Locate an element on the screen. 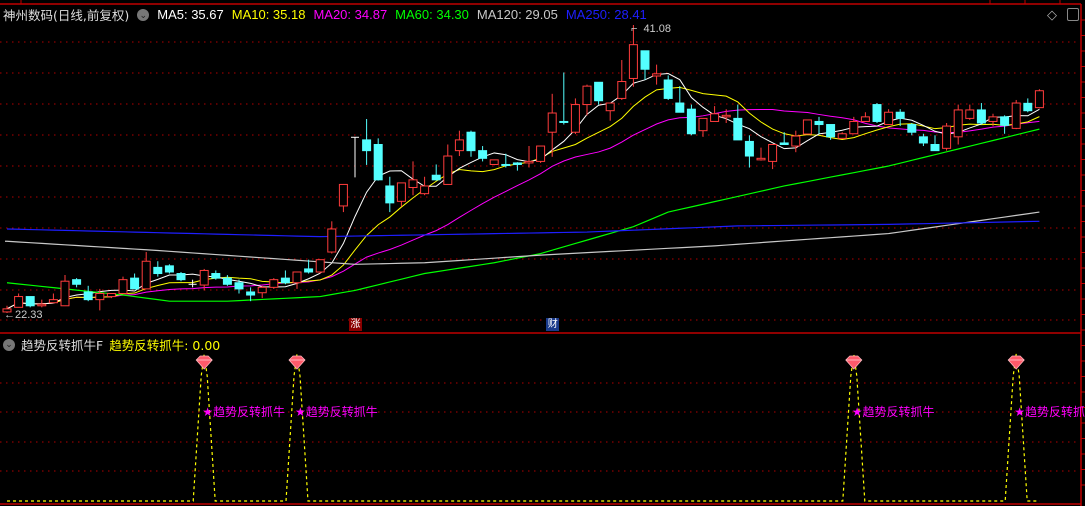 The image size is (1085, 506). low-price-label: ←22.33 is located at coordinates (23, 315).